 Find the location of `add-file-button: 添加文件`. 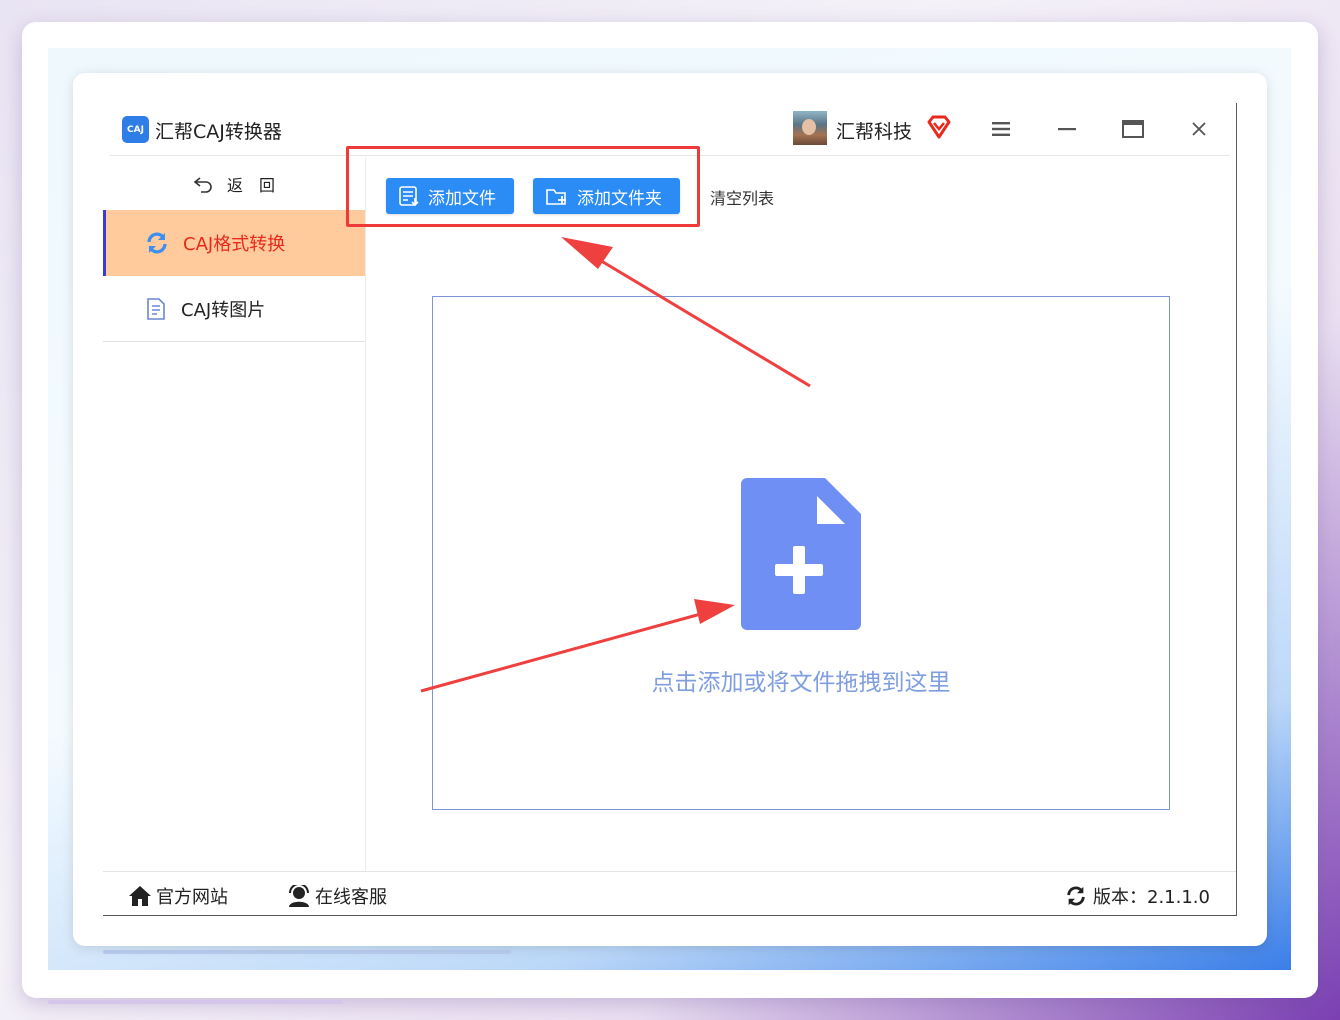

add-file-button: 添加文件 is located at coordinates (450, 196).